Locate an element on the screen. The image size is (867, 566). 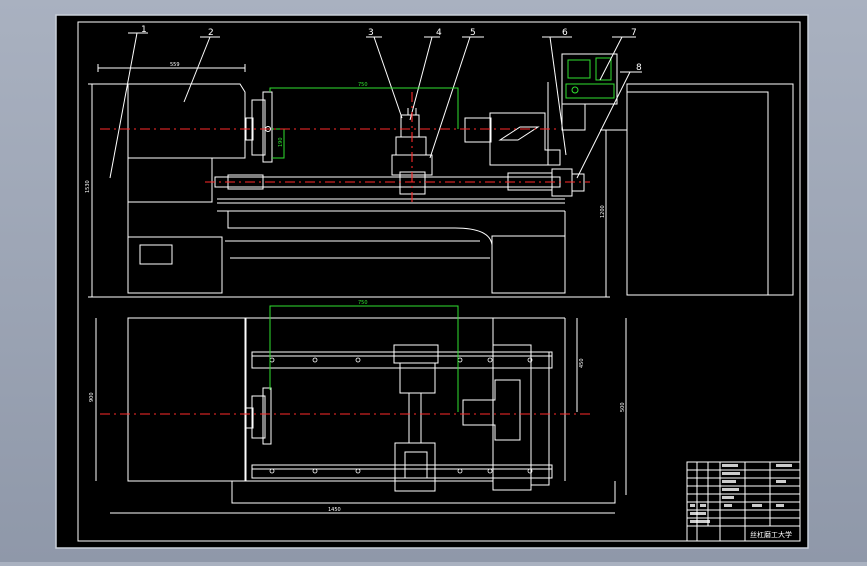
part-label-5: 5 is located at coordinates (473, 33).